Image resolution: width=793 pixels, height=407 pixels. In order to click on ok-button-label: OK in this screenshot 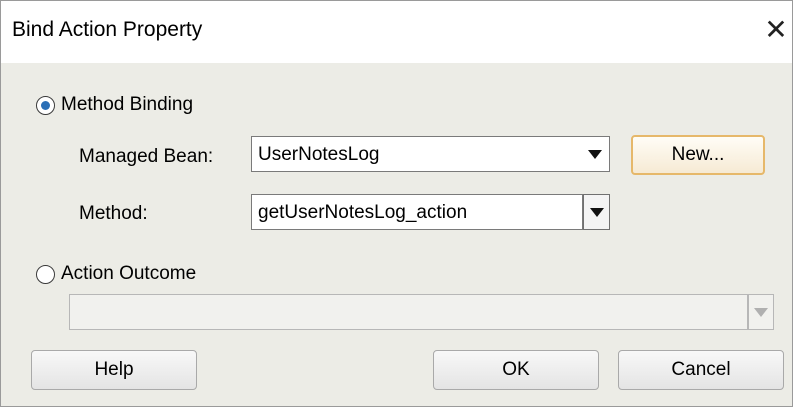, I will do `click(516, 369)`.